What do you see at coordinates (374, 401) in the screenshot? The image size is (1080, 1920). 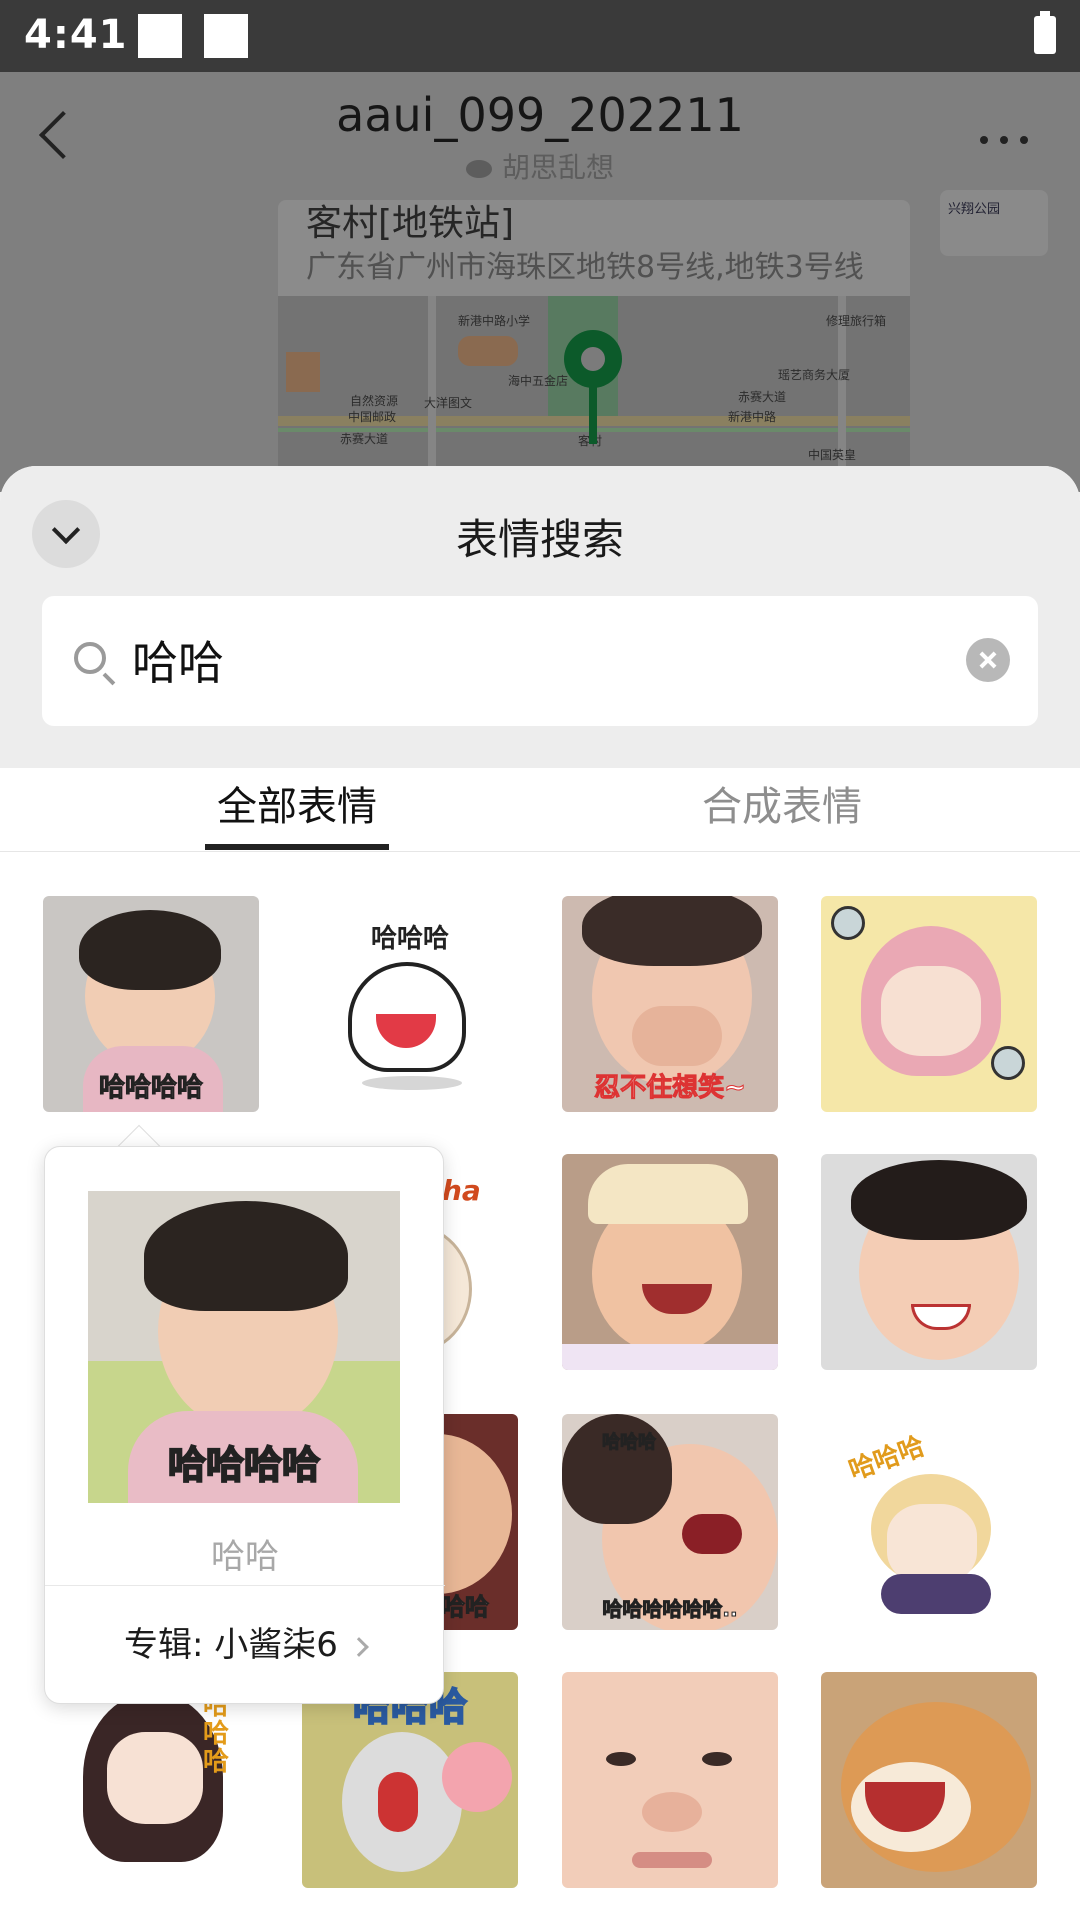 I see `map-label: 自然资源` at bounding box center [374, 401].